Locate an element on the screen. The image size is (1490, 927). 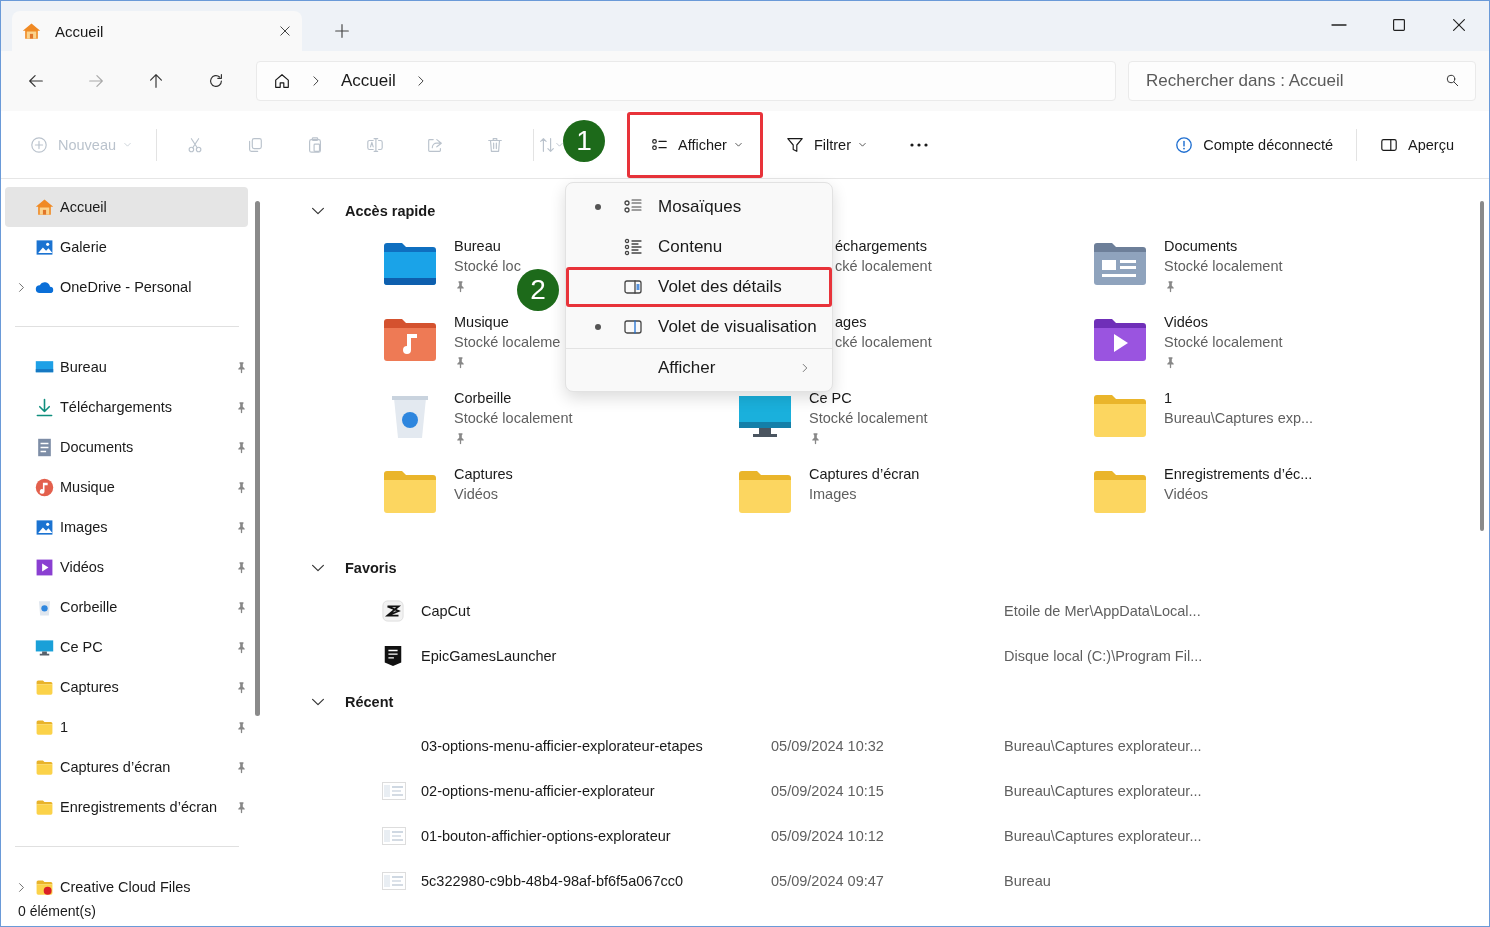
file-name: 01-bouton-affichier-options-explorateur is located at coordinates (596, 835).